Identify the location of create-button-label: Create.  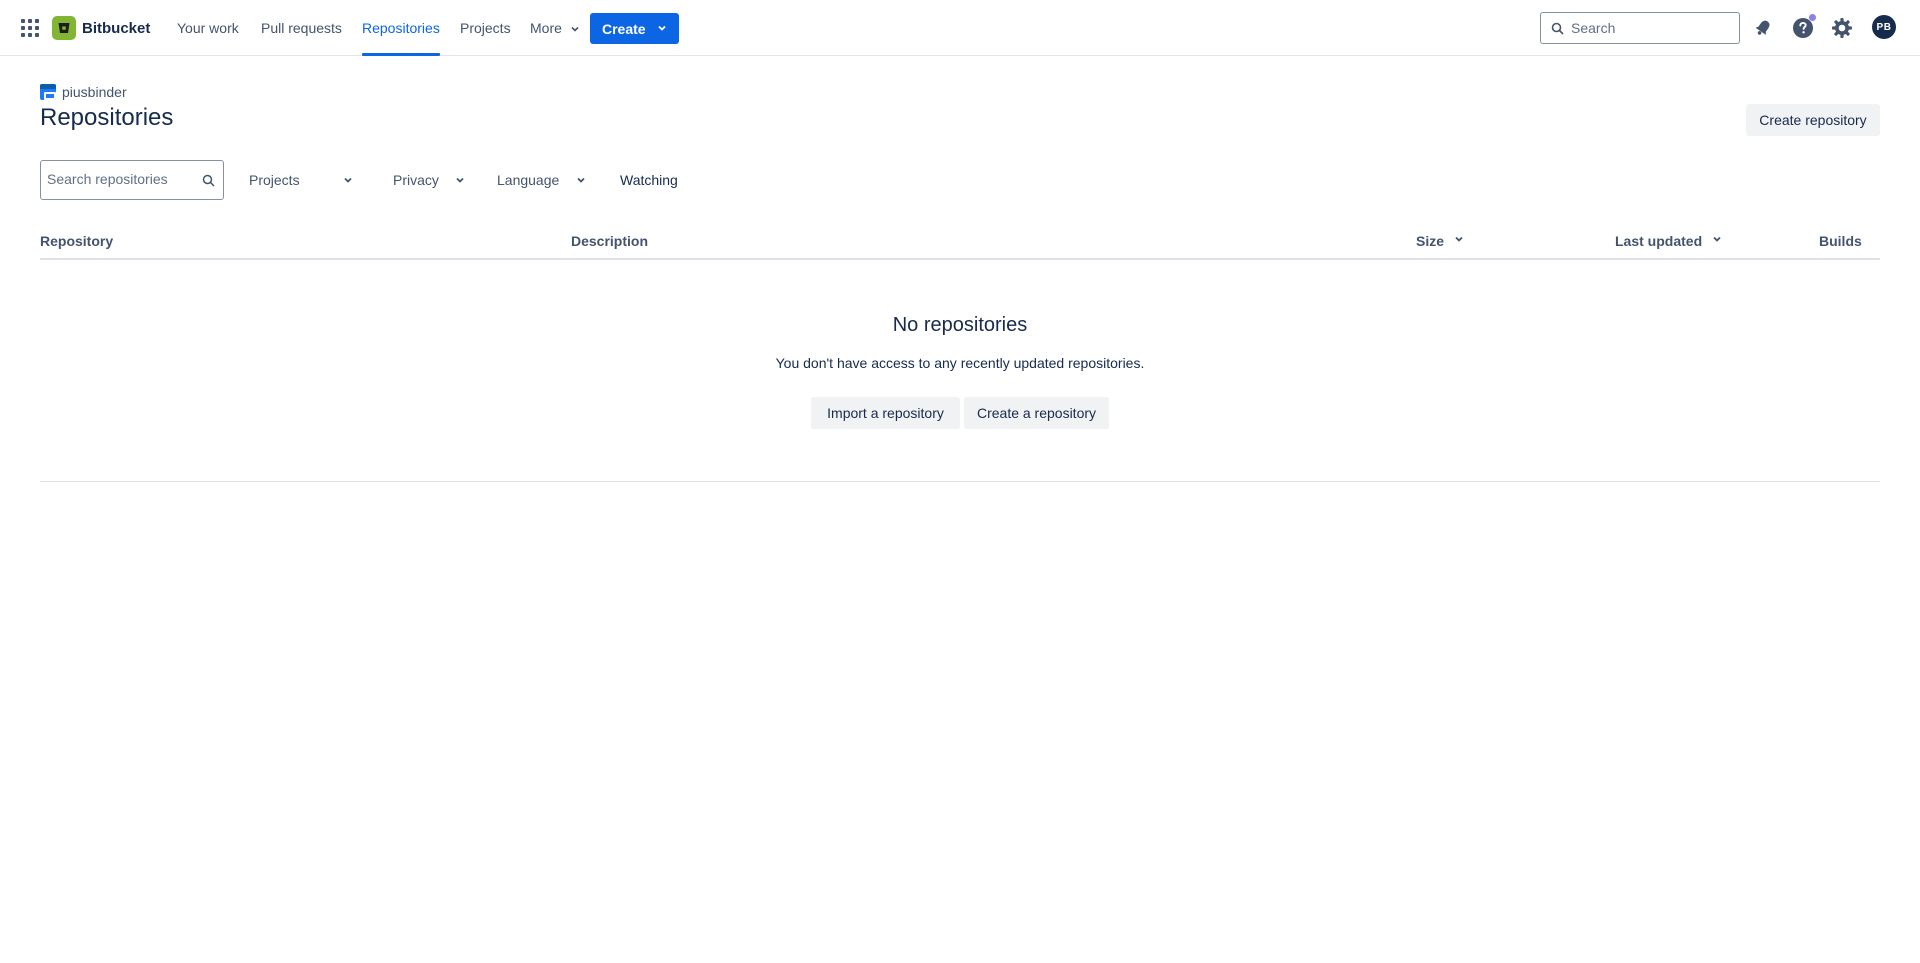
(624, 28).